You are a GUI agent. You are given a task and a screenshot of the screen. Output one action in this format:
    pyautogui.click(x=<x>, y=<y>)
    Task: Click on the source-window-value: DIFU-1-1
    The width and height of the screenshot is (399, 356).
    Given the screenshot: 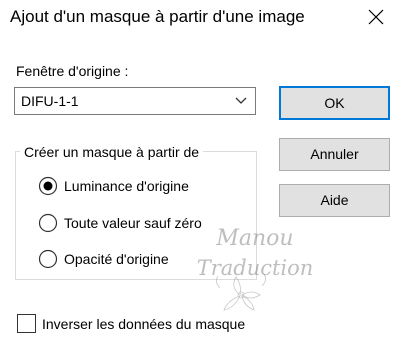 What is the action you would take?
    pyautogui.click(x=50, y=101)
    